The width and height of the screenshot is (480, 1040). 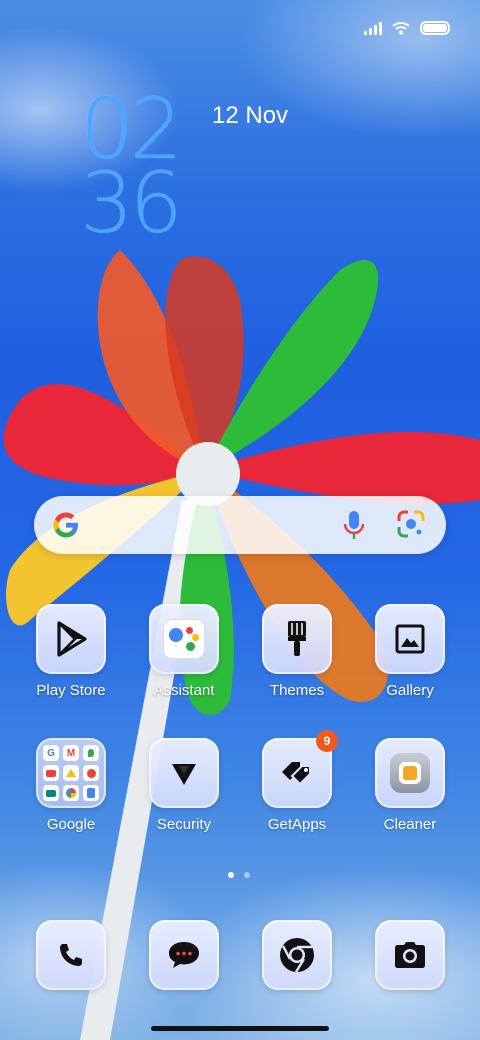 I want to click on app-label: Security, so click(x=184, y=824).